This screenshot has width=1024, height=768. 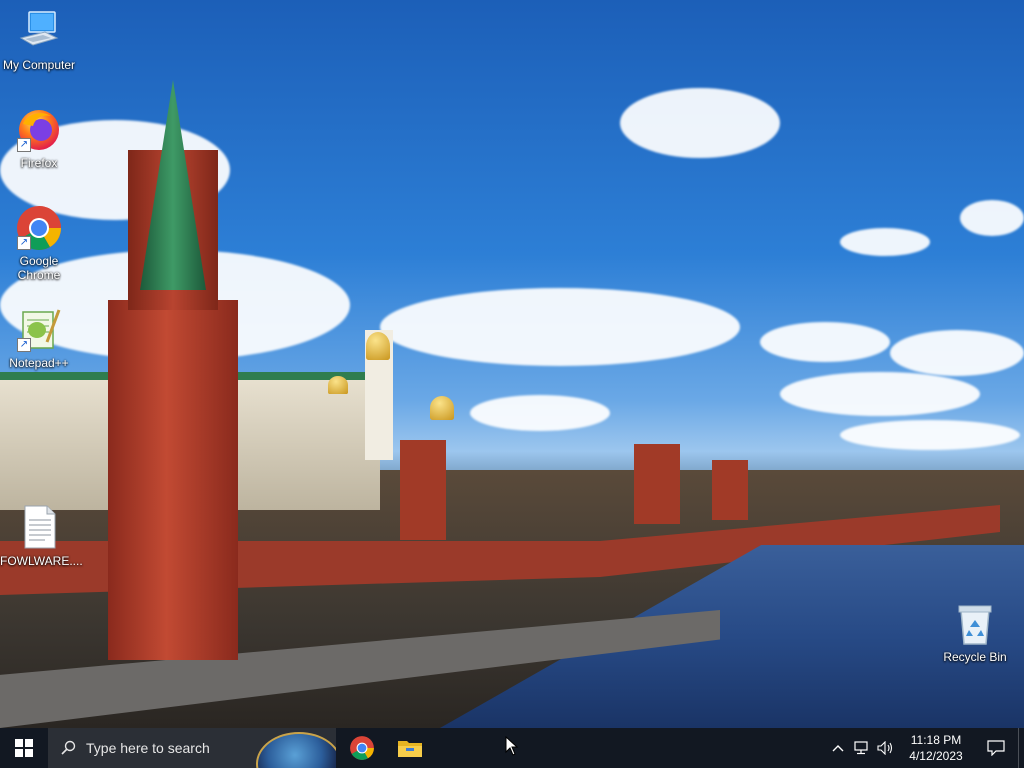 I want to click on firefox-icon: ↗, so click(x=39, y=130).